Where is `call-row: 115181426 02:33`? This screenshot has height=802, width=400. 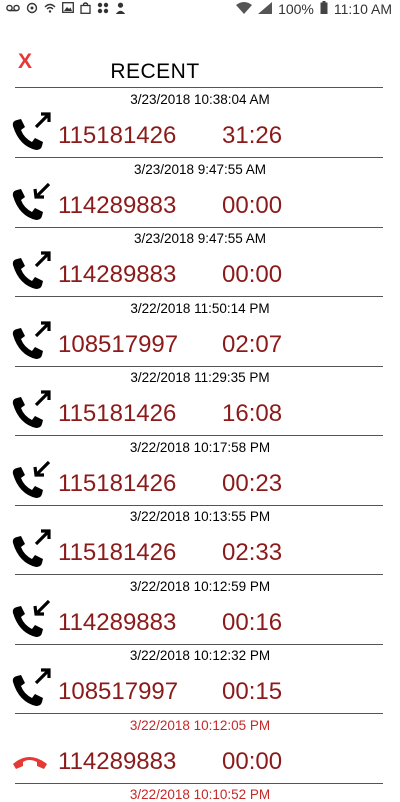
call-row: 115181426 02:33 is located at coordinates (200, 549).